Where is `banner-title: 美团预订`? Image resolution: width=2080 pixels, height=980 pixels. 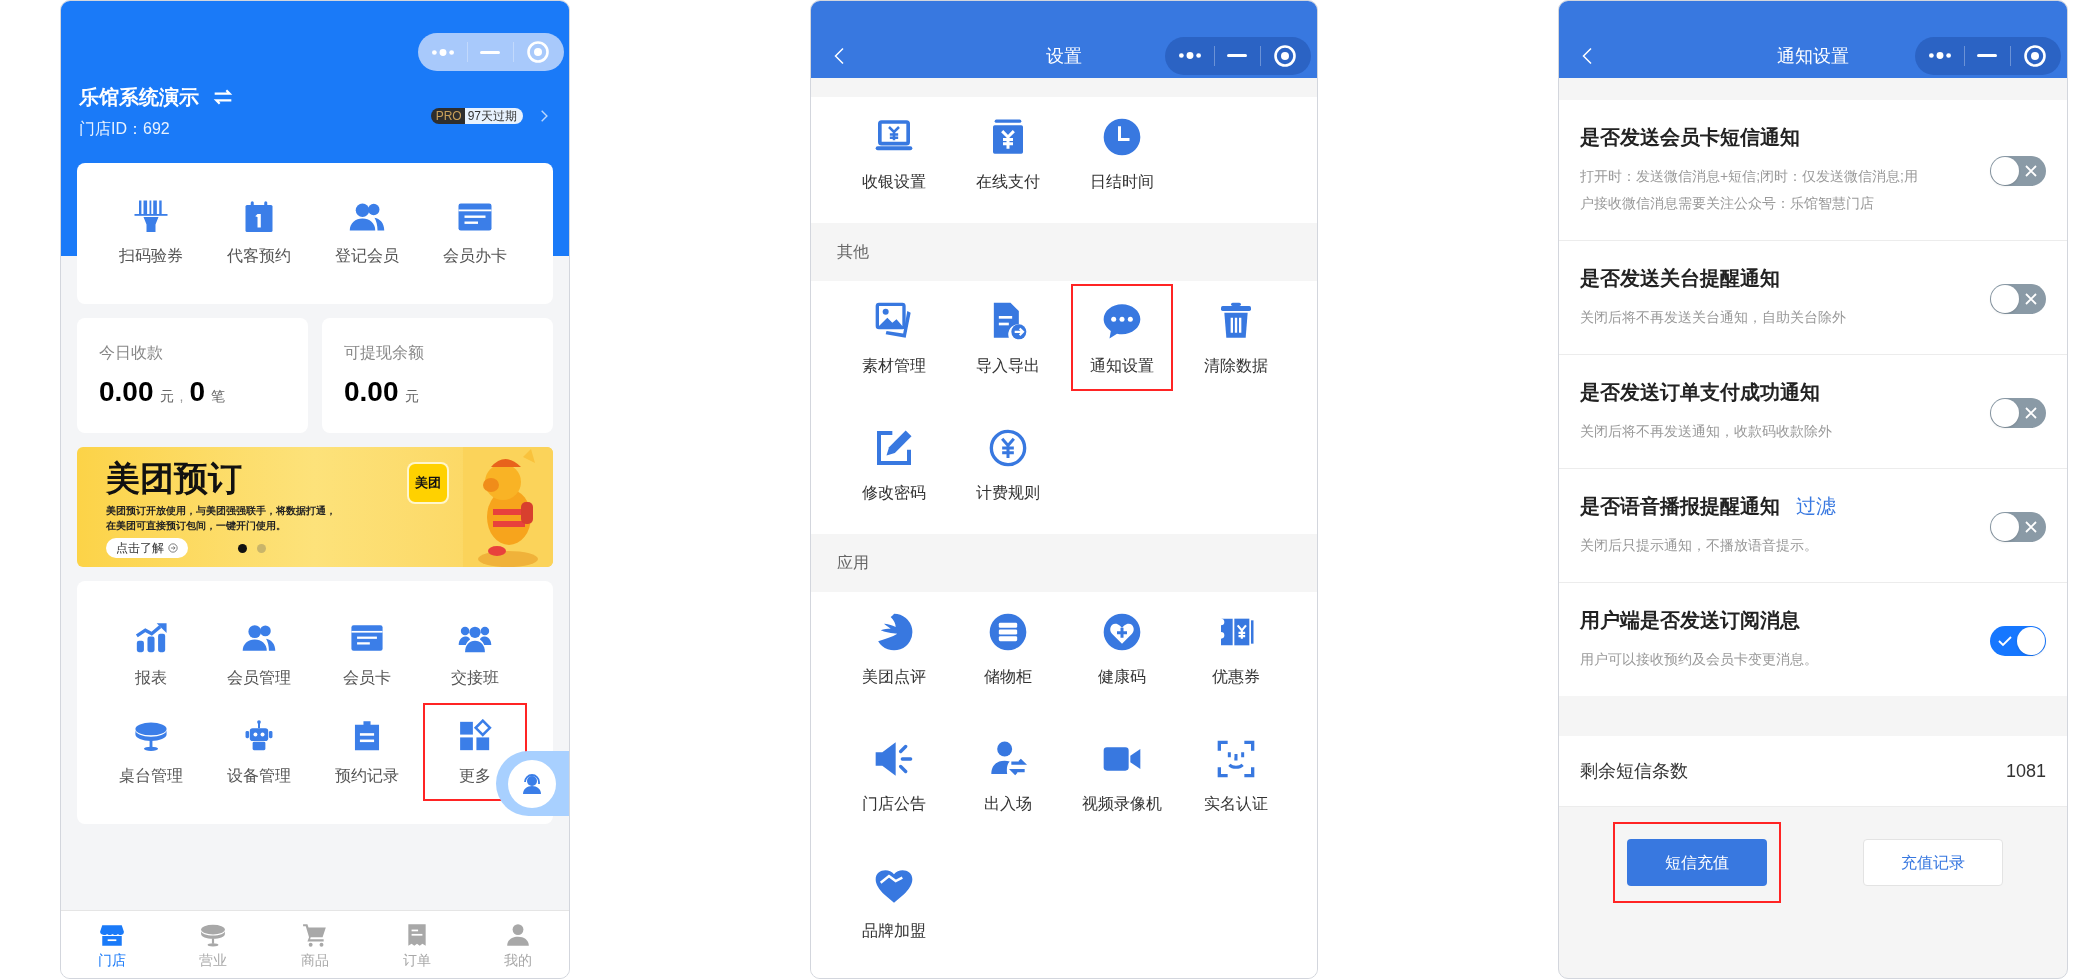
banner-title: 美团预订 is located at coordinates (174, 478).